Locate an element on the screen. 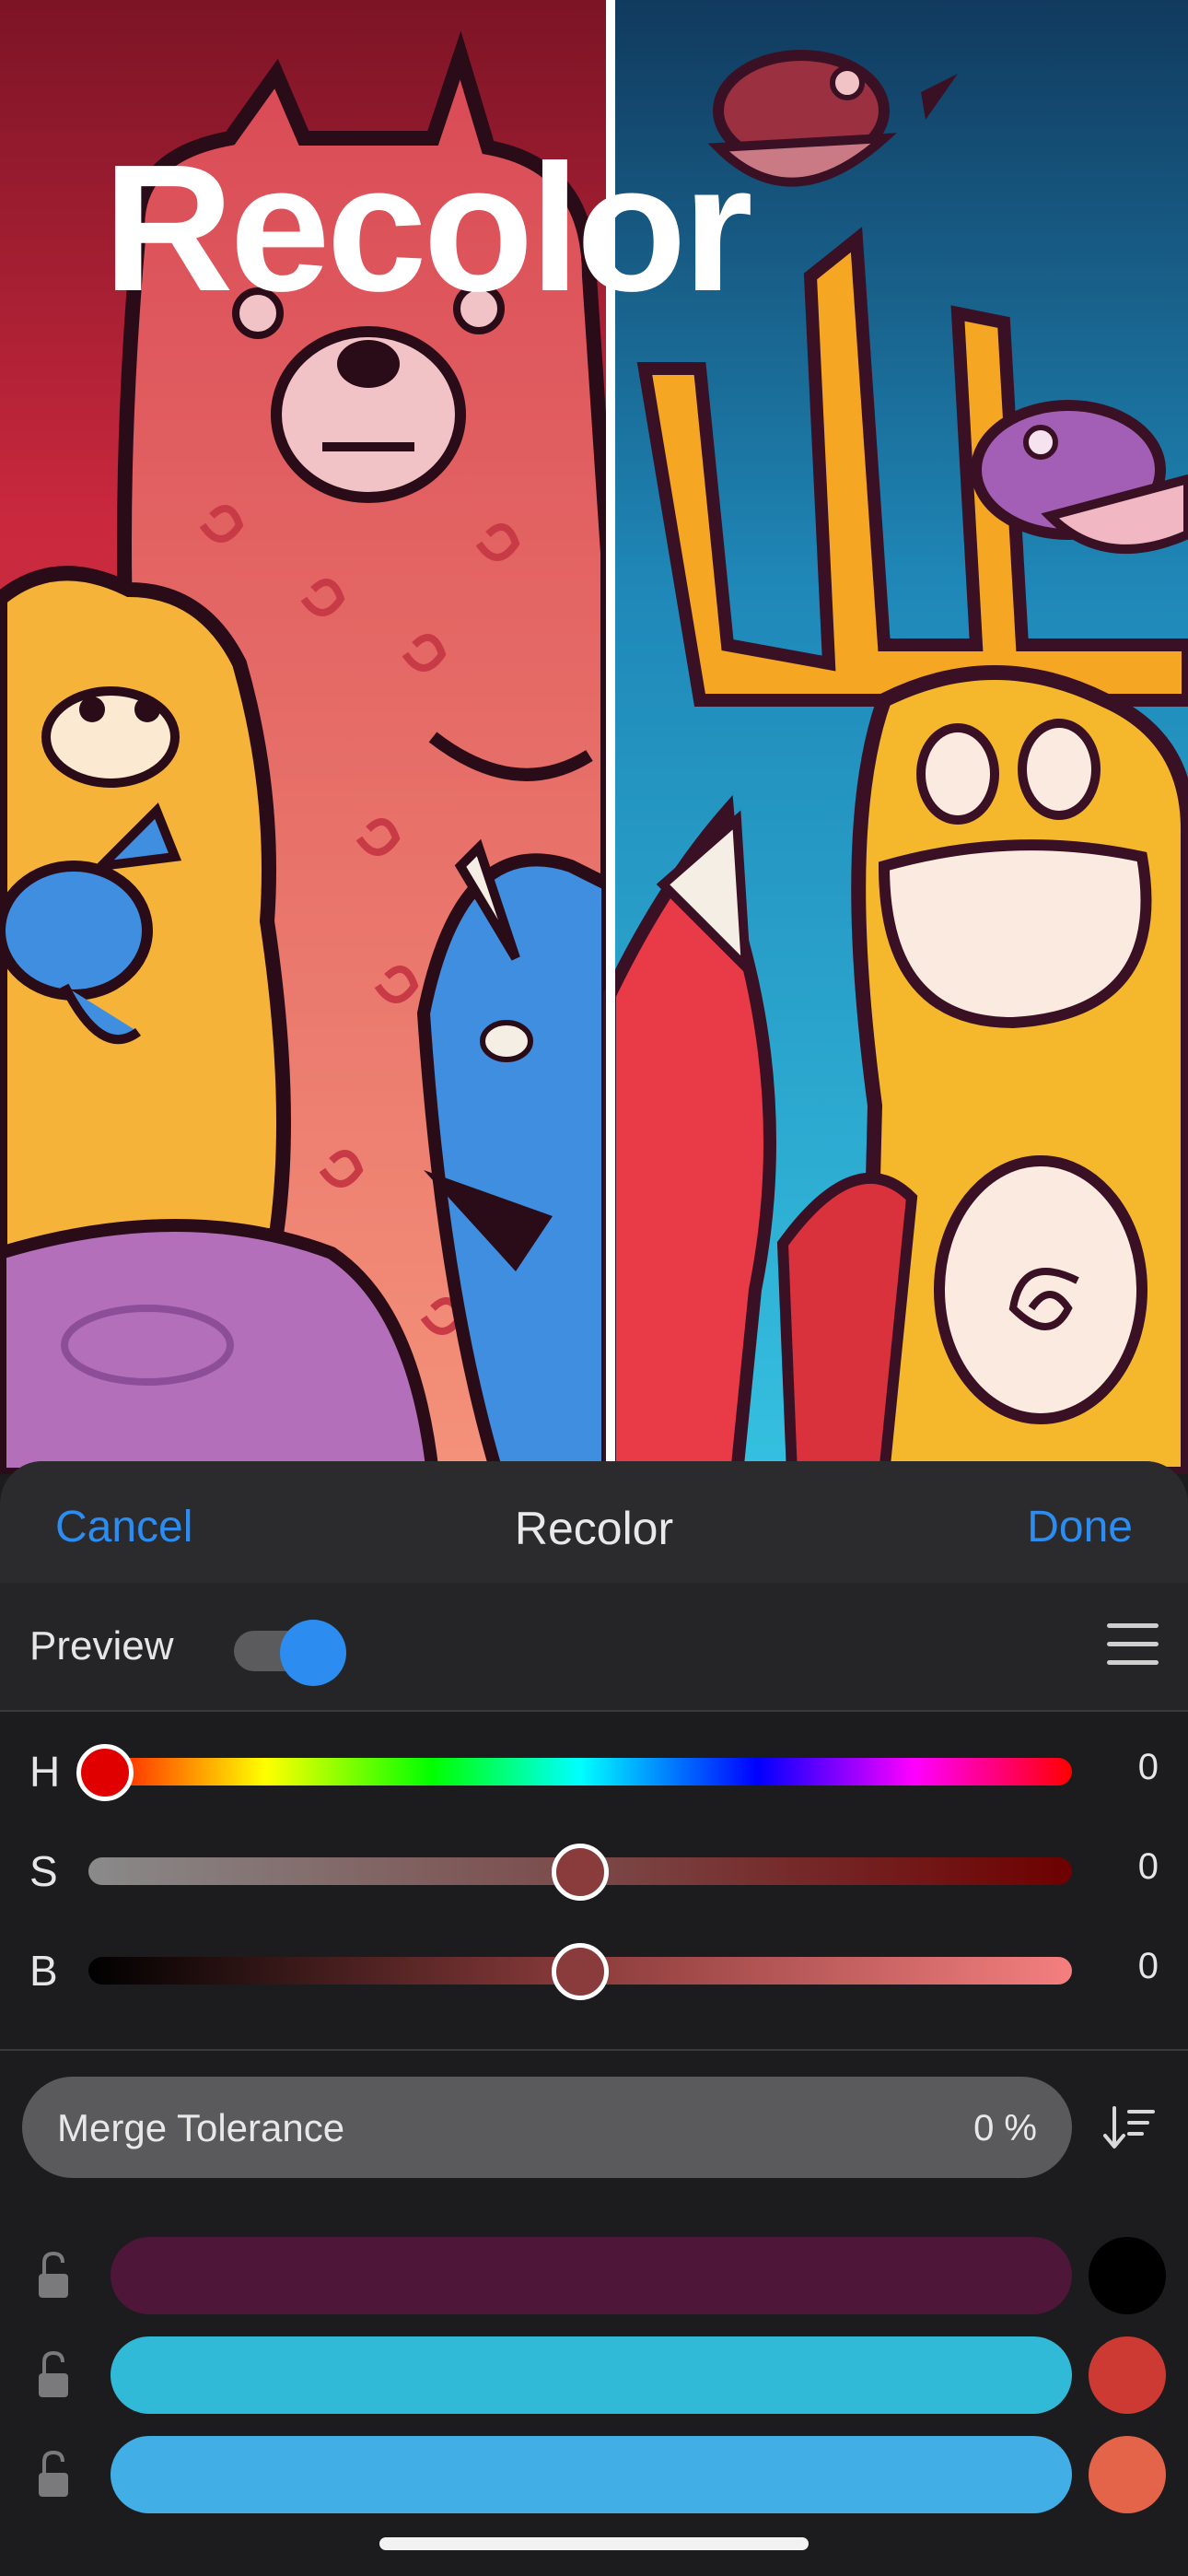 This screenshot has width=1188, height=2576. saturation-label: S is located at coordinates (43, 1871).